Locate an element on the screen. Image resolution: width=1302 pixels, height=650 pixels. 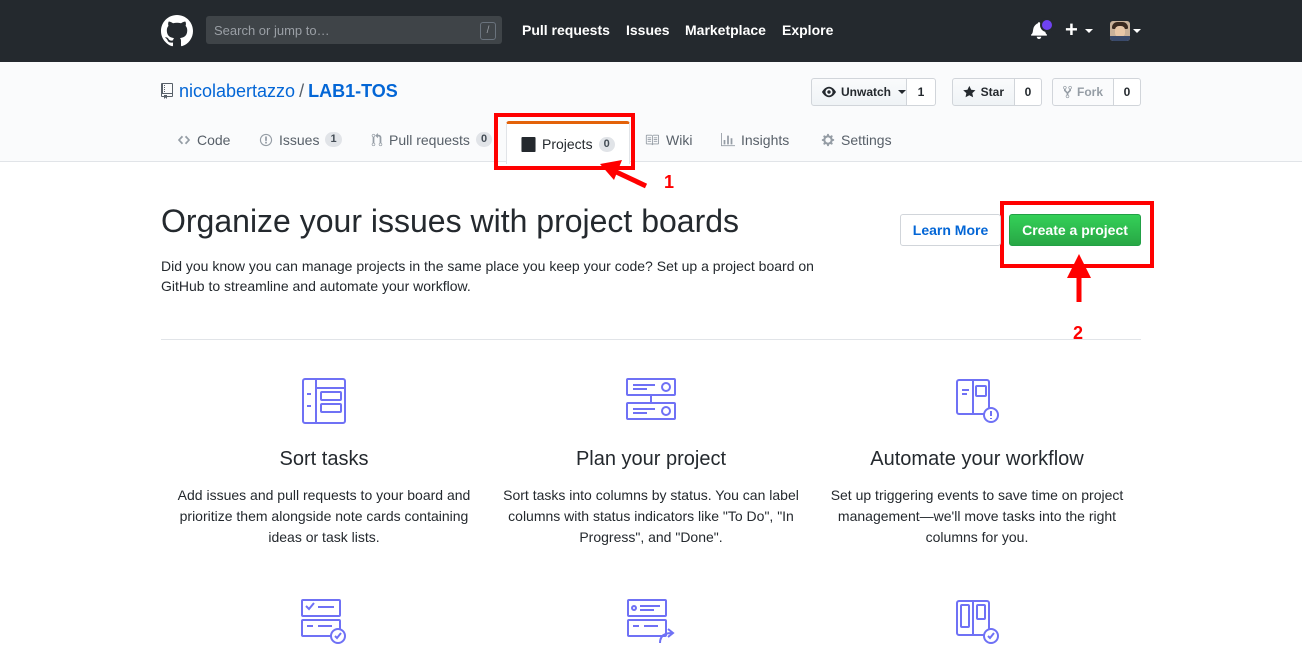
unwatch-label: Unwatch is located at coordinates (865, 92).